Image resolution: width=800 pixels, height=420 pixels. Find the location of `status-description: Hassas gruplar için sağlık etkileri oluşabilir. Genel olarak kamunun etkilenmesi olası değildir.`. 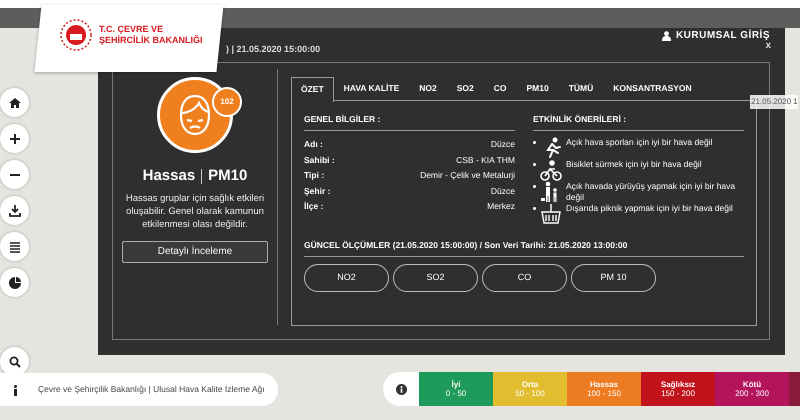

status-description: Hassas gruplar için sağlık etkileri oluşabilir. Genel olarak kamunun etkilenmesi olası değildir. is located at coordinates (195, 211).